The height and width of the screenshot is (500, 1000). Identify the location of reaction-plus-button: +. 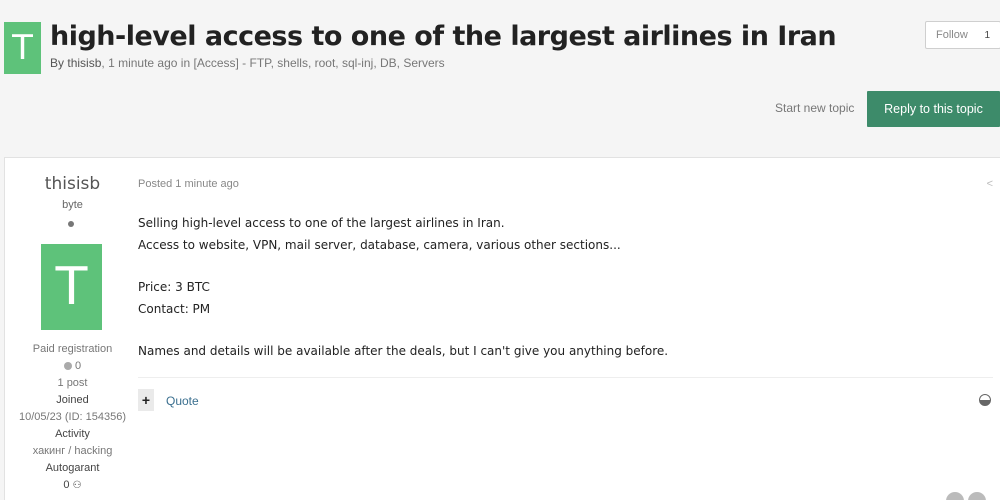
(146, 400).